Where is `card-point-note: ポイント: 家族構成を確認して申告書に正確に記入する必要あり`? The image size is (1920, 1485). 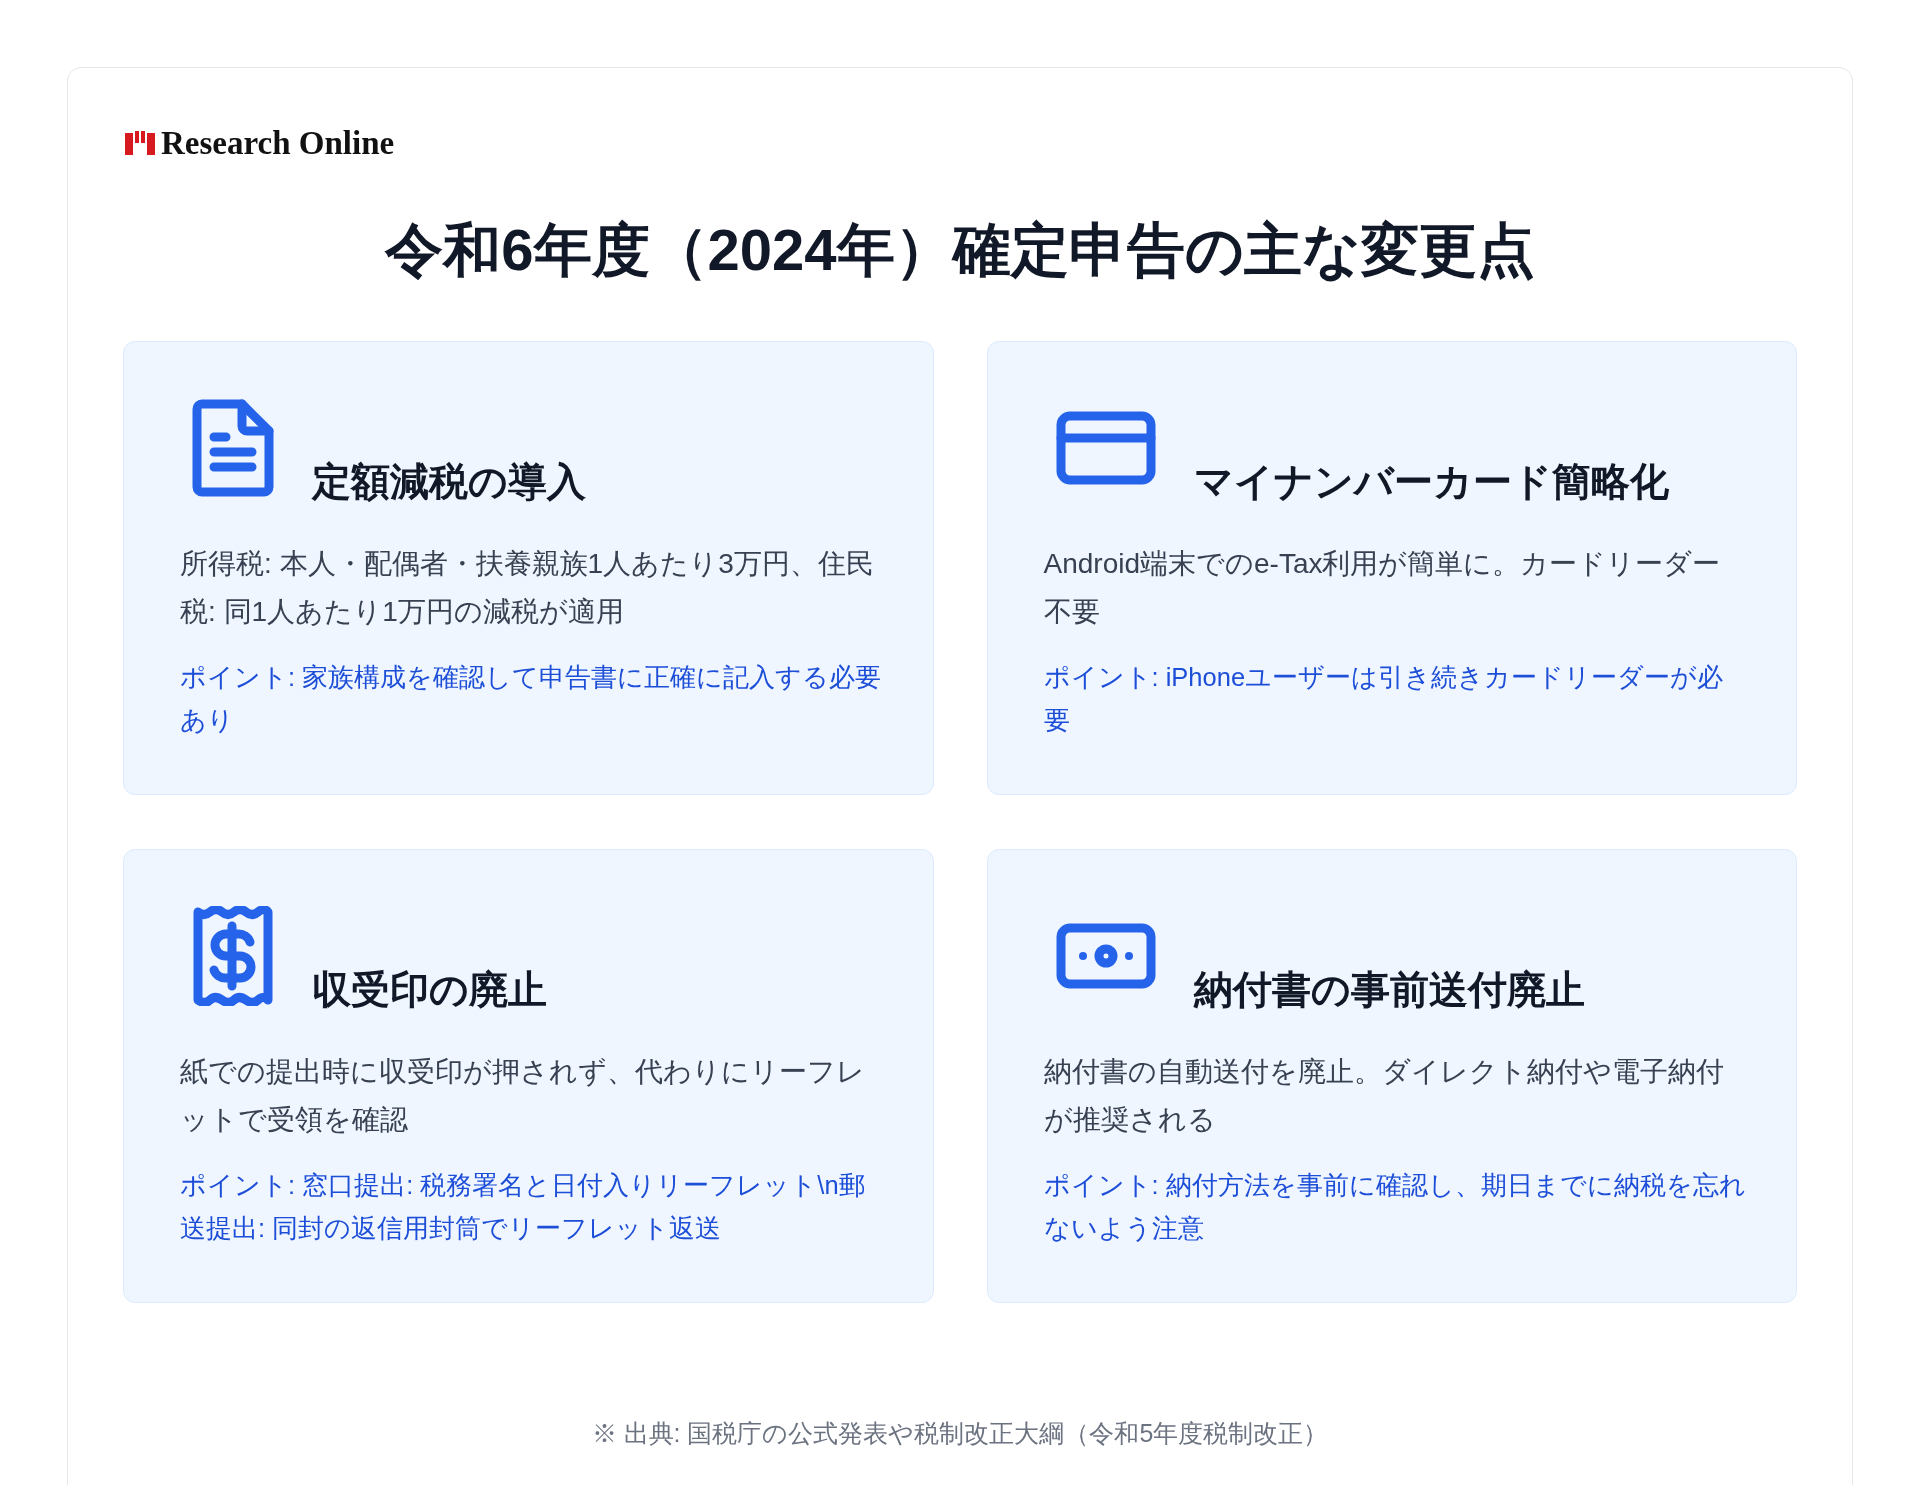
card-point-note: ポイント: 家族構成を確認して申告書に正確に記入する必要あり is located at coordinates (531, 698).